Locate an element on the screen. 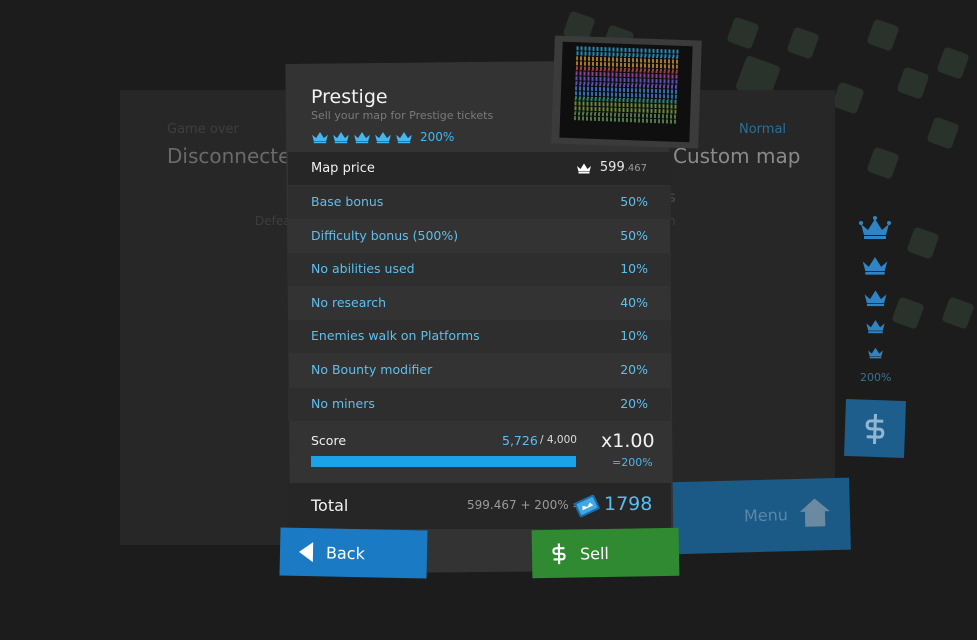  bonus-row: No abilities used 10% is located at coordinates (479, 269).